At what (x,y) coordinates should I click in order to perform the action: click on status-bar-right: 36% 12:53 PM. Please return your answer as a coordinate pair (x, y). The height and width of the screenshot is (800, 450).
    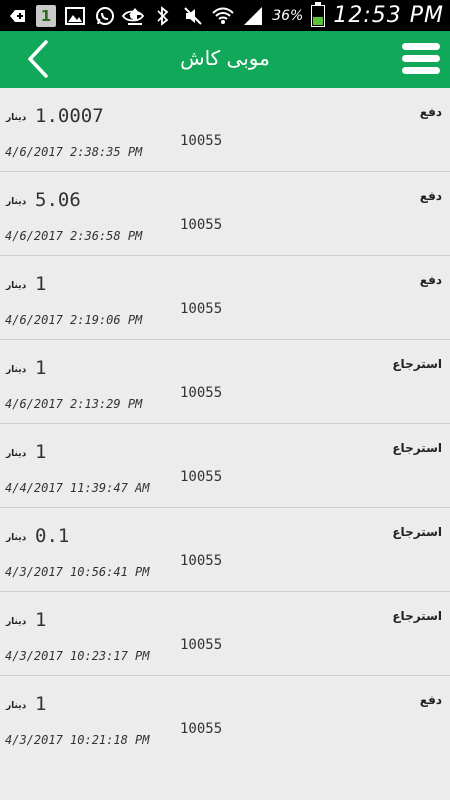
    Looking at the image, I should click on (283, 15).